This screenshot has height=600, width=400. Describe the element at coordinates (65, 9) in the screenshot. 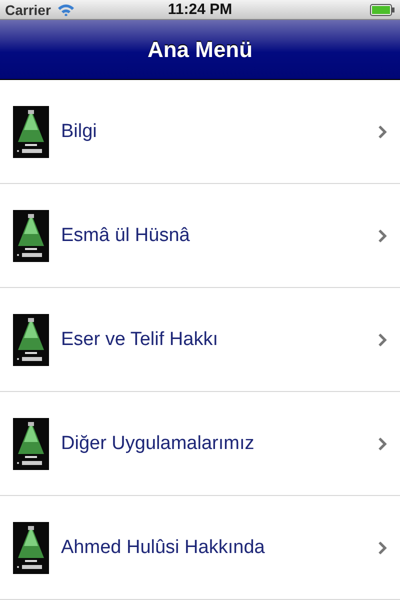

I see `wifi-icon` at that location.